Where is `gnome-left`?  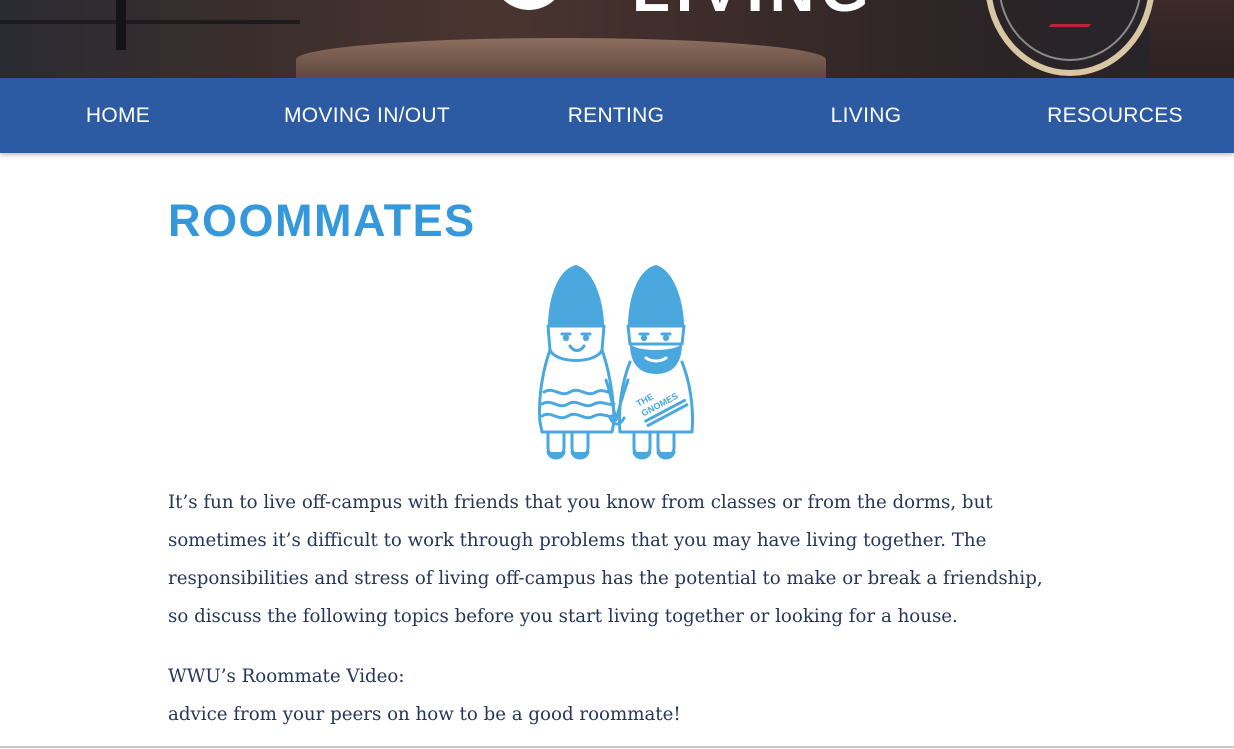 gnome-left is located at coordinates (578, 362).